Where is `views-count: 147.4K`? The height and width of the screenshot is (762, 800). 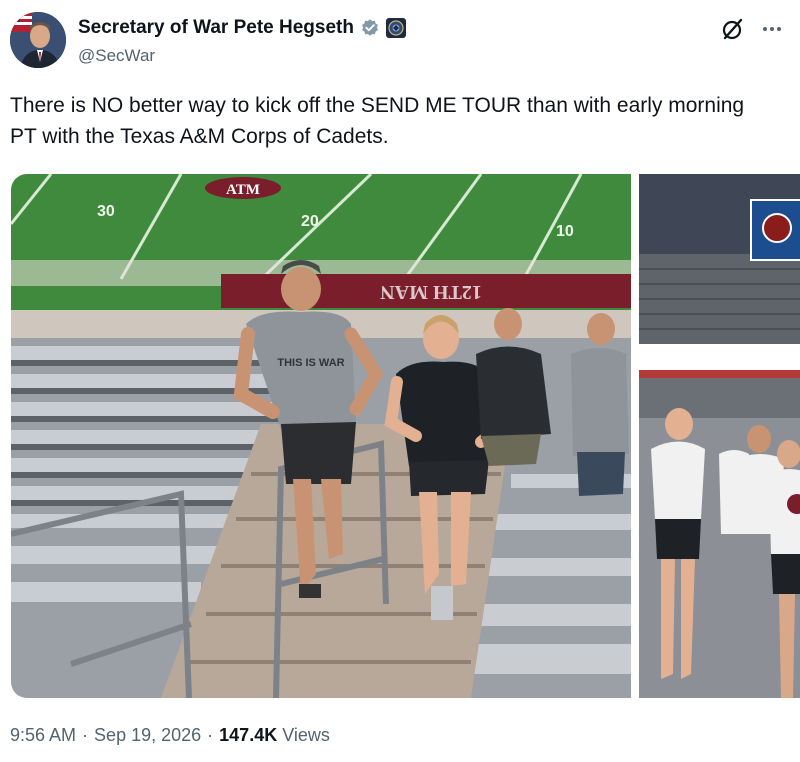
views-count: 147.4K is located at coordinates (248, 735).